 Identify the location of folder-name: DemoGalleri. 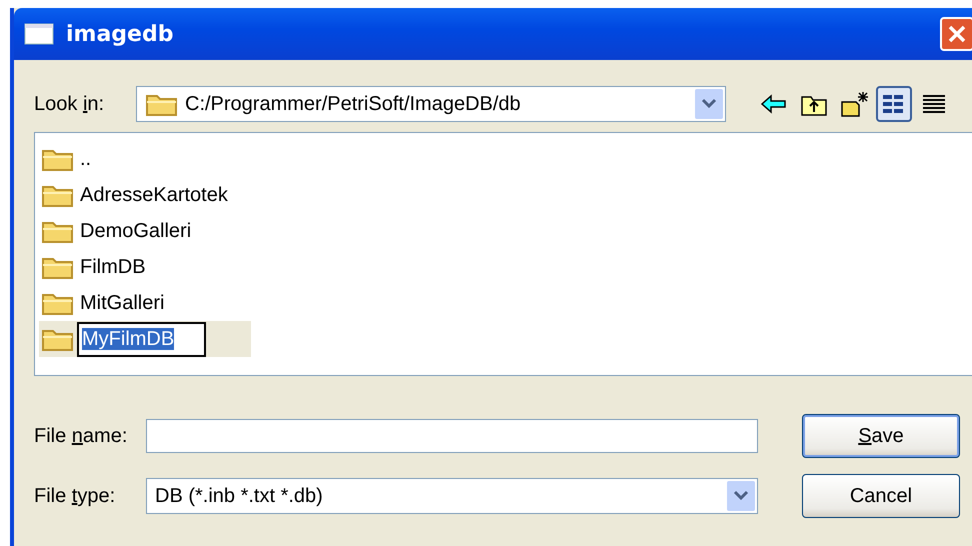
(135, 231).